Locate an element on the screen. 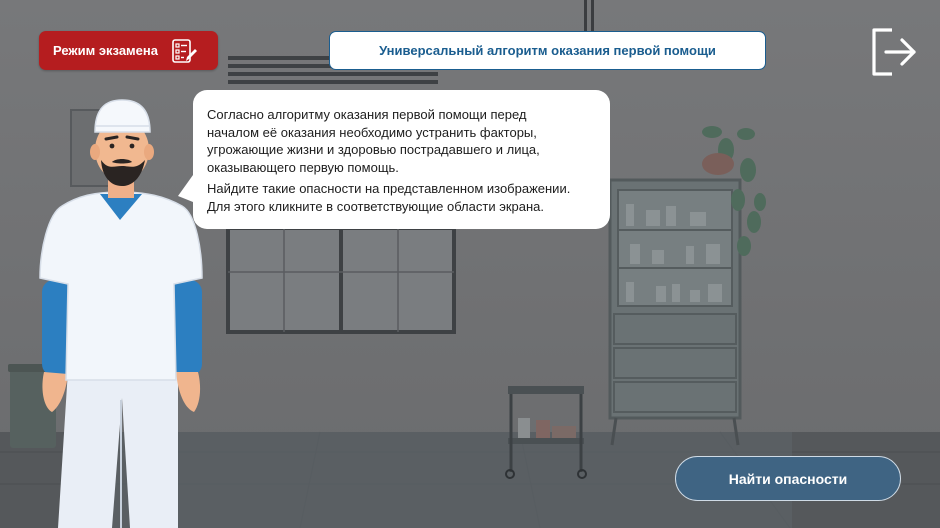  exit-icon is located at coordinates (894, 52).